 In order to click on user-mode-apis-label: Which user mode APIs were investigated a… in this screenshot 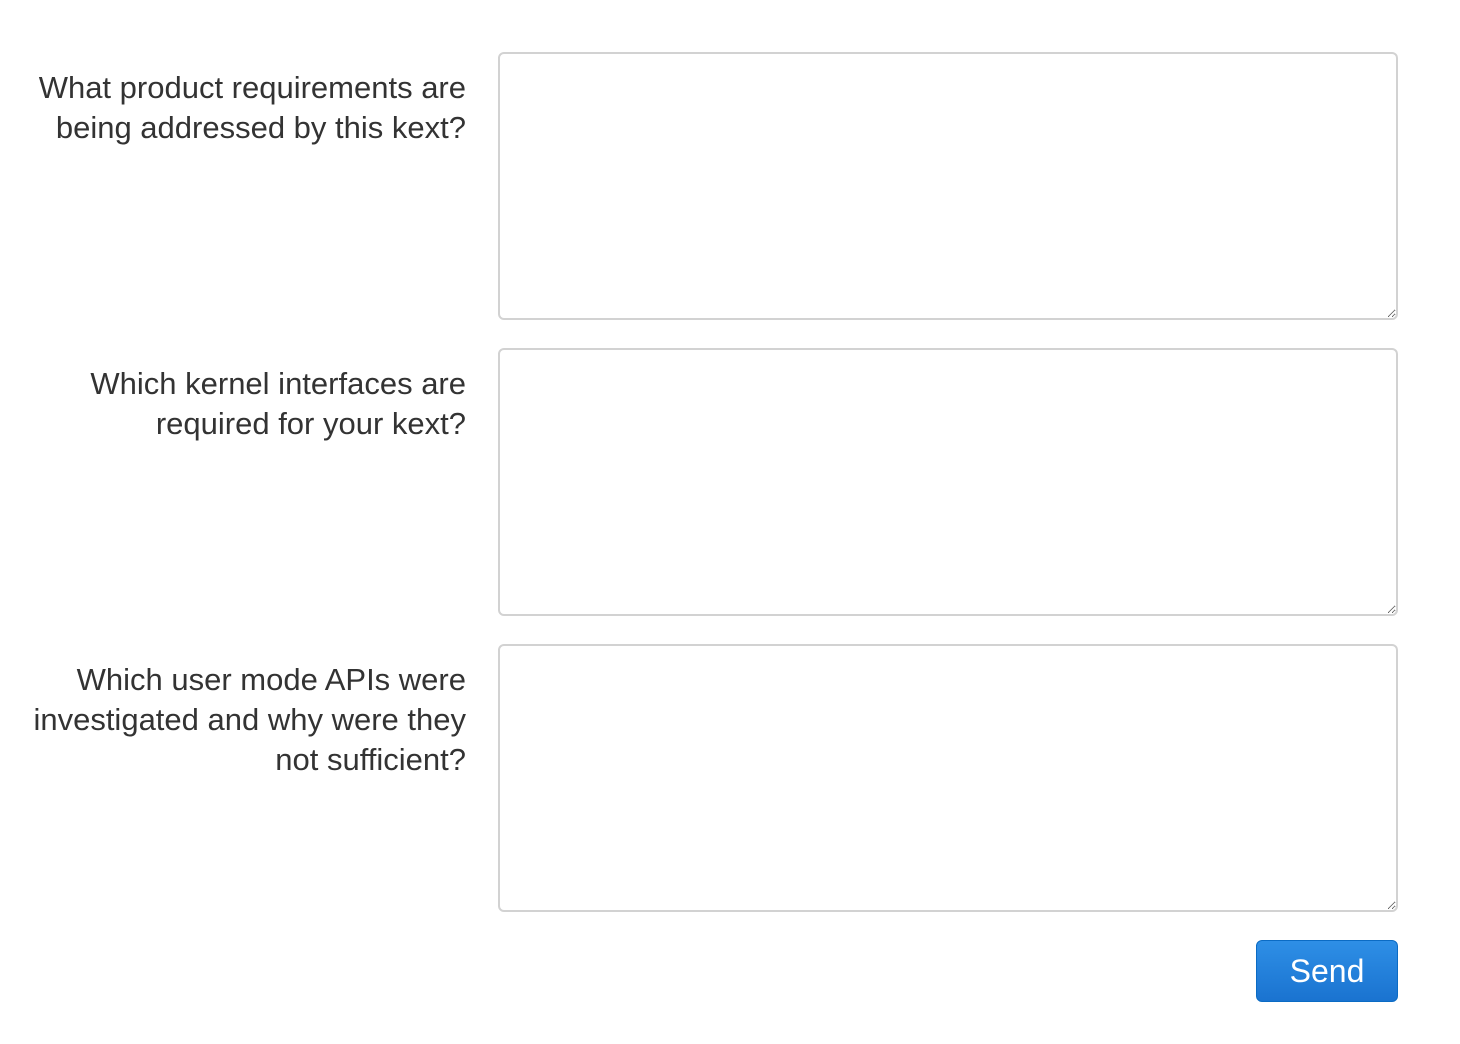, I will do `click(249, 719)`.